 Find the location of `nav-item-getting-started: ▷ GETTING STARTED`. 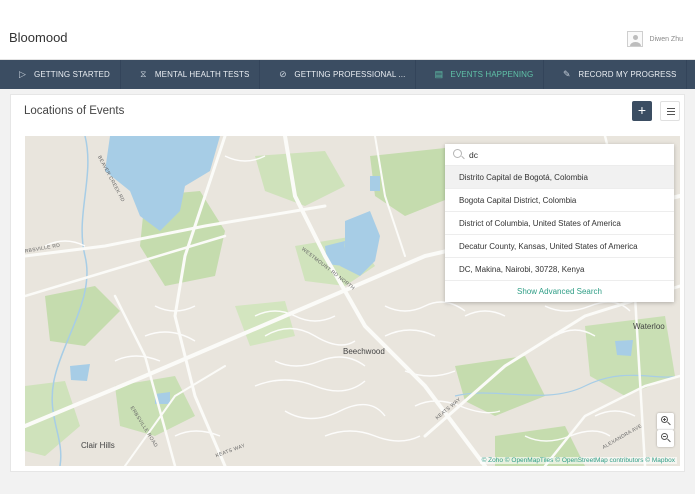

nav-item-getting-started: ▷ GETTING STARTED is located at coordinates (60, 74).